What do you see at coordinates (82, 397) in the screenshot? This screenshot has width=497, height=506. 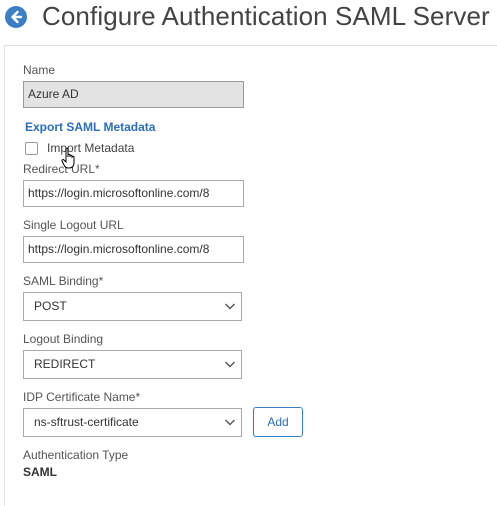 I see `idp-certificate-label: IDP Certificate Name*` at bounding box center [82, 397].